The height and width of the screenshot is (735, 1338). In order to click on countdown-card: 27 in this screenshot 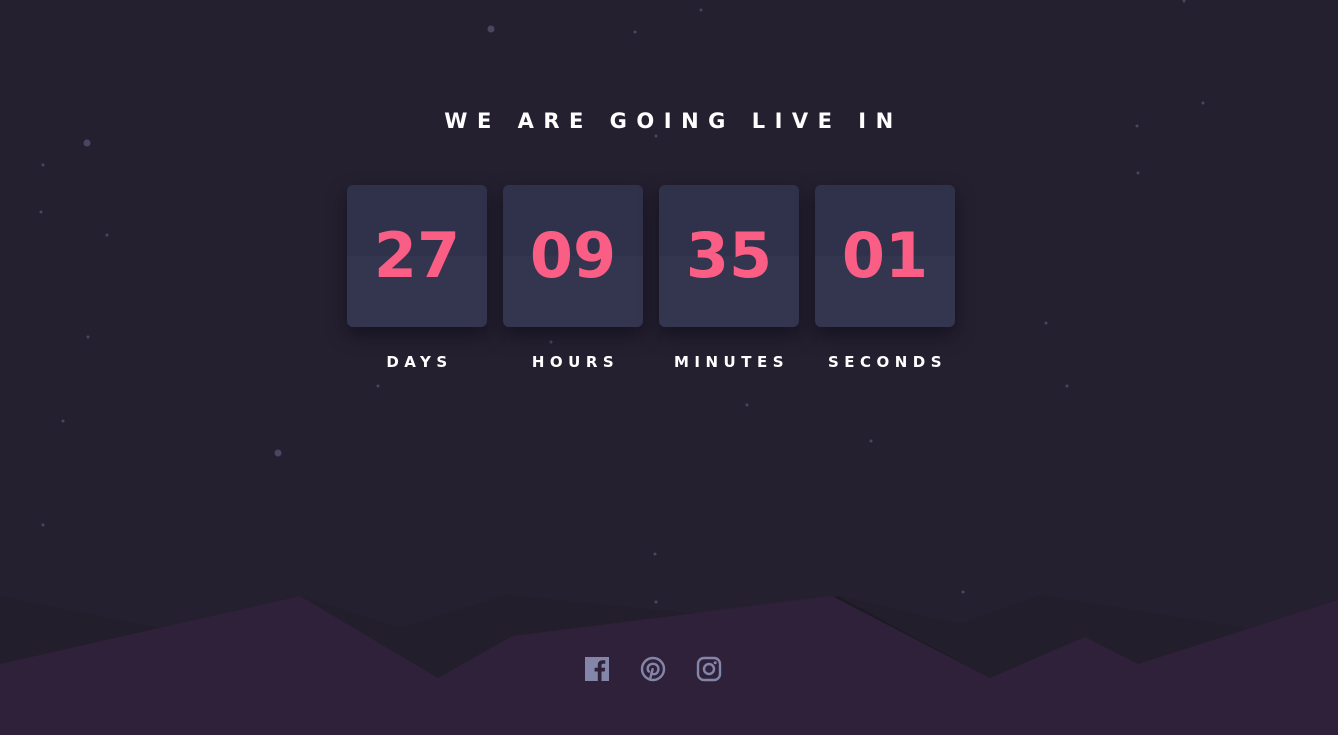, I will do `click(417, 256)`.